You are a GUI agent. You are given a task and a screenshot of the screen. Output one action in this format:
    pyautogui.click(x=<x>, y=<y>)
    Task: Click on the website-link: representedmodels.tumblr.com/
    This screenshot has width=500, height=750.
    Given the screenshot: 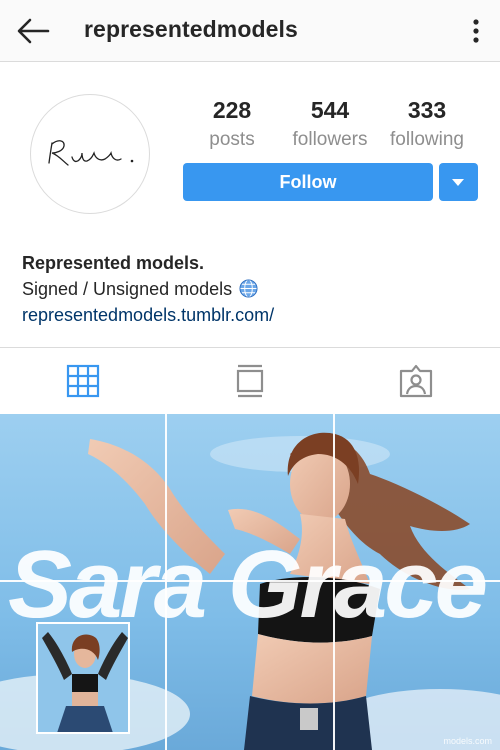 What is the action you would take?
    pyautogui.click(x=148, y=315)
    